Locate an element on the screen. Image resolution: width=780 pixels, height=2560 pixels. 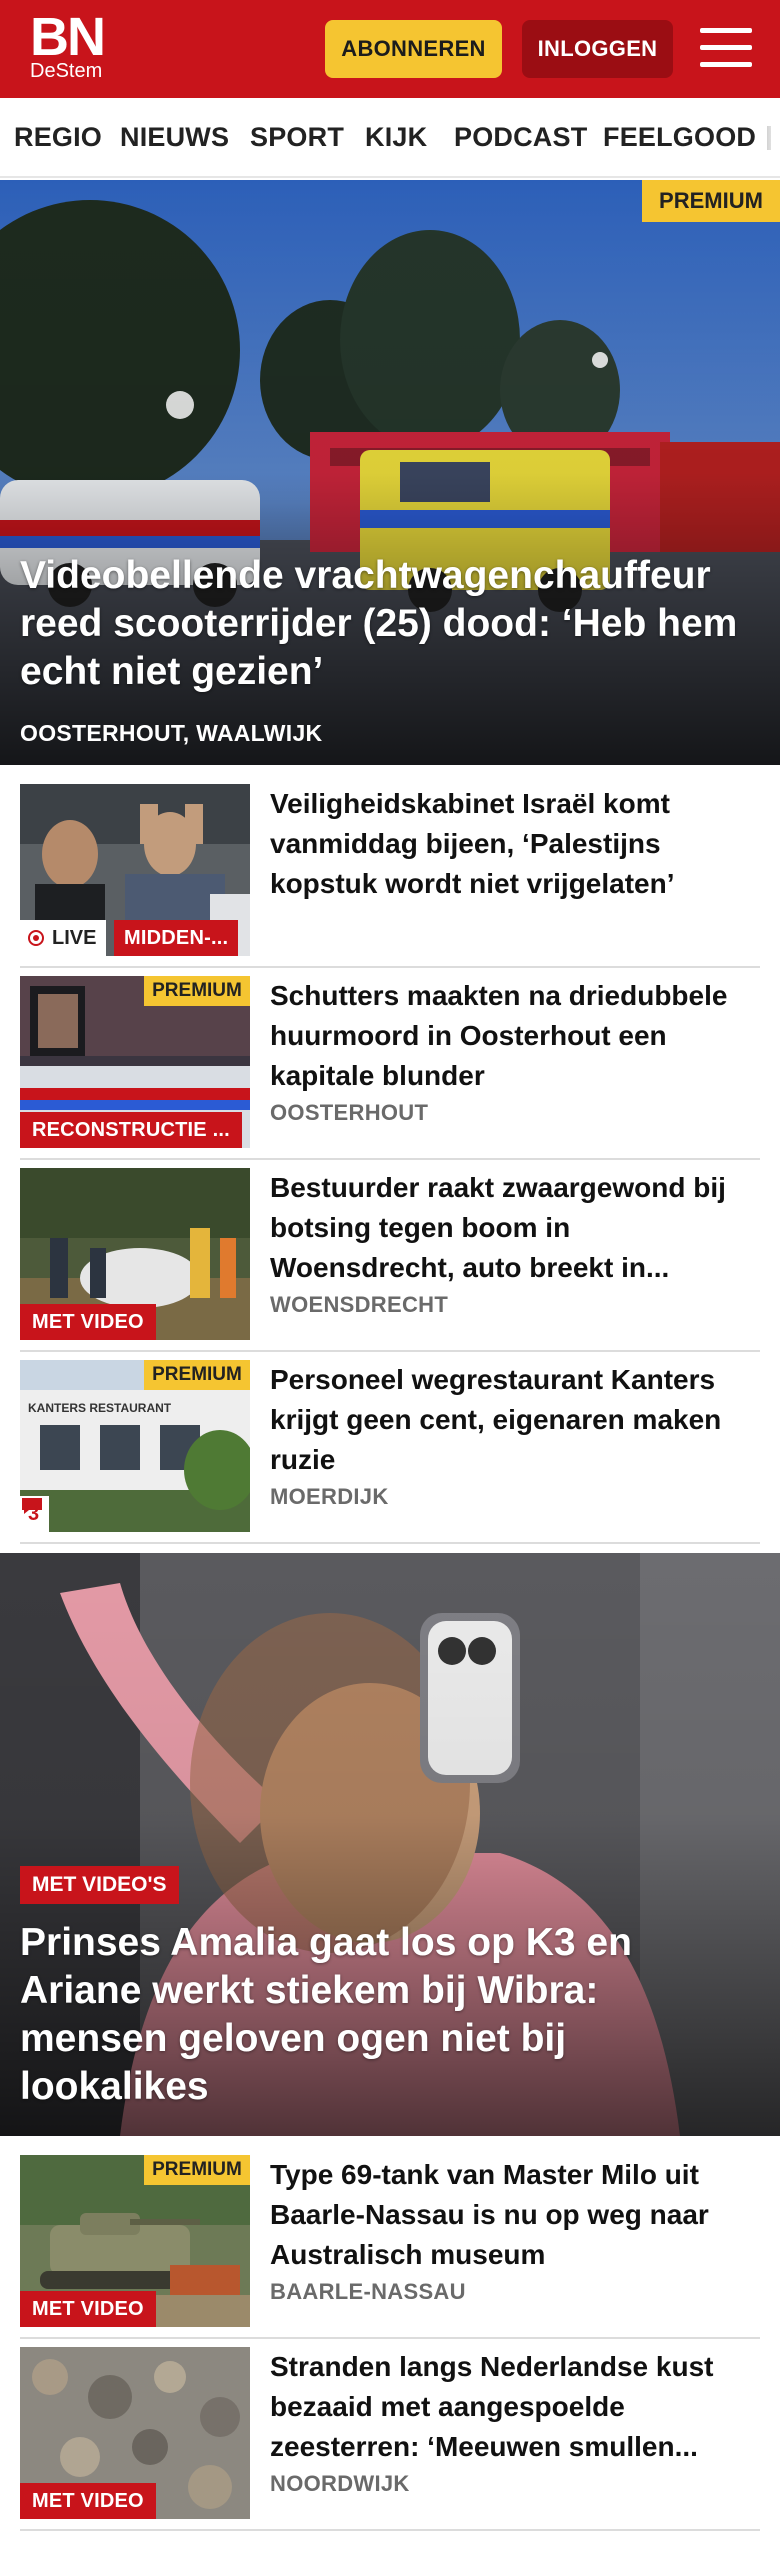
main-nav: REGIO NIEUWS SPORT KIJK PODCAST FEELGOOD is located at coordinates (390, 138).